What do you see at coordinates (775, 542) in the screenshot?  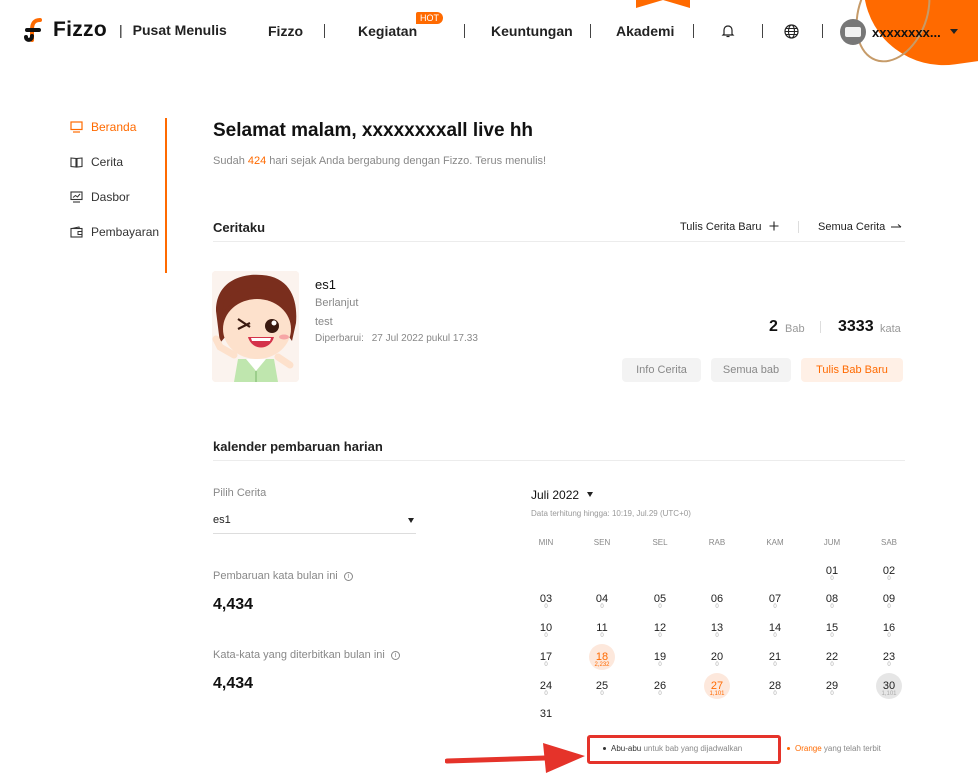 I see `weekday-label: KAM` at bounding box center [775, 542].